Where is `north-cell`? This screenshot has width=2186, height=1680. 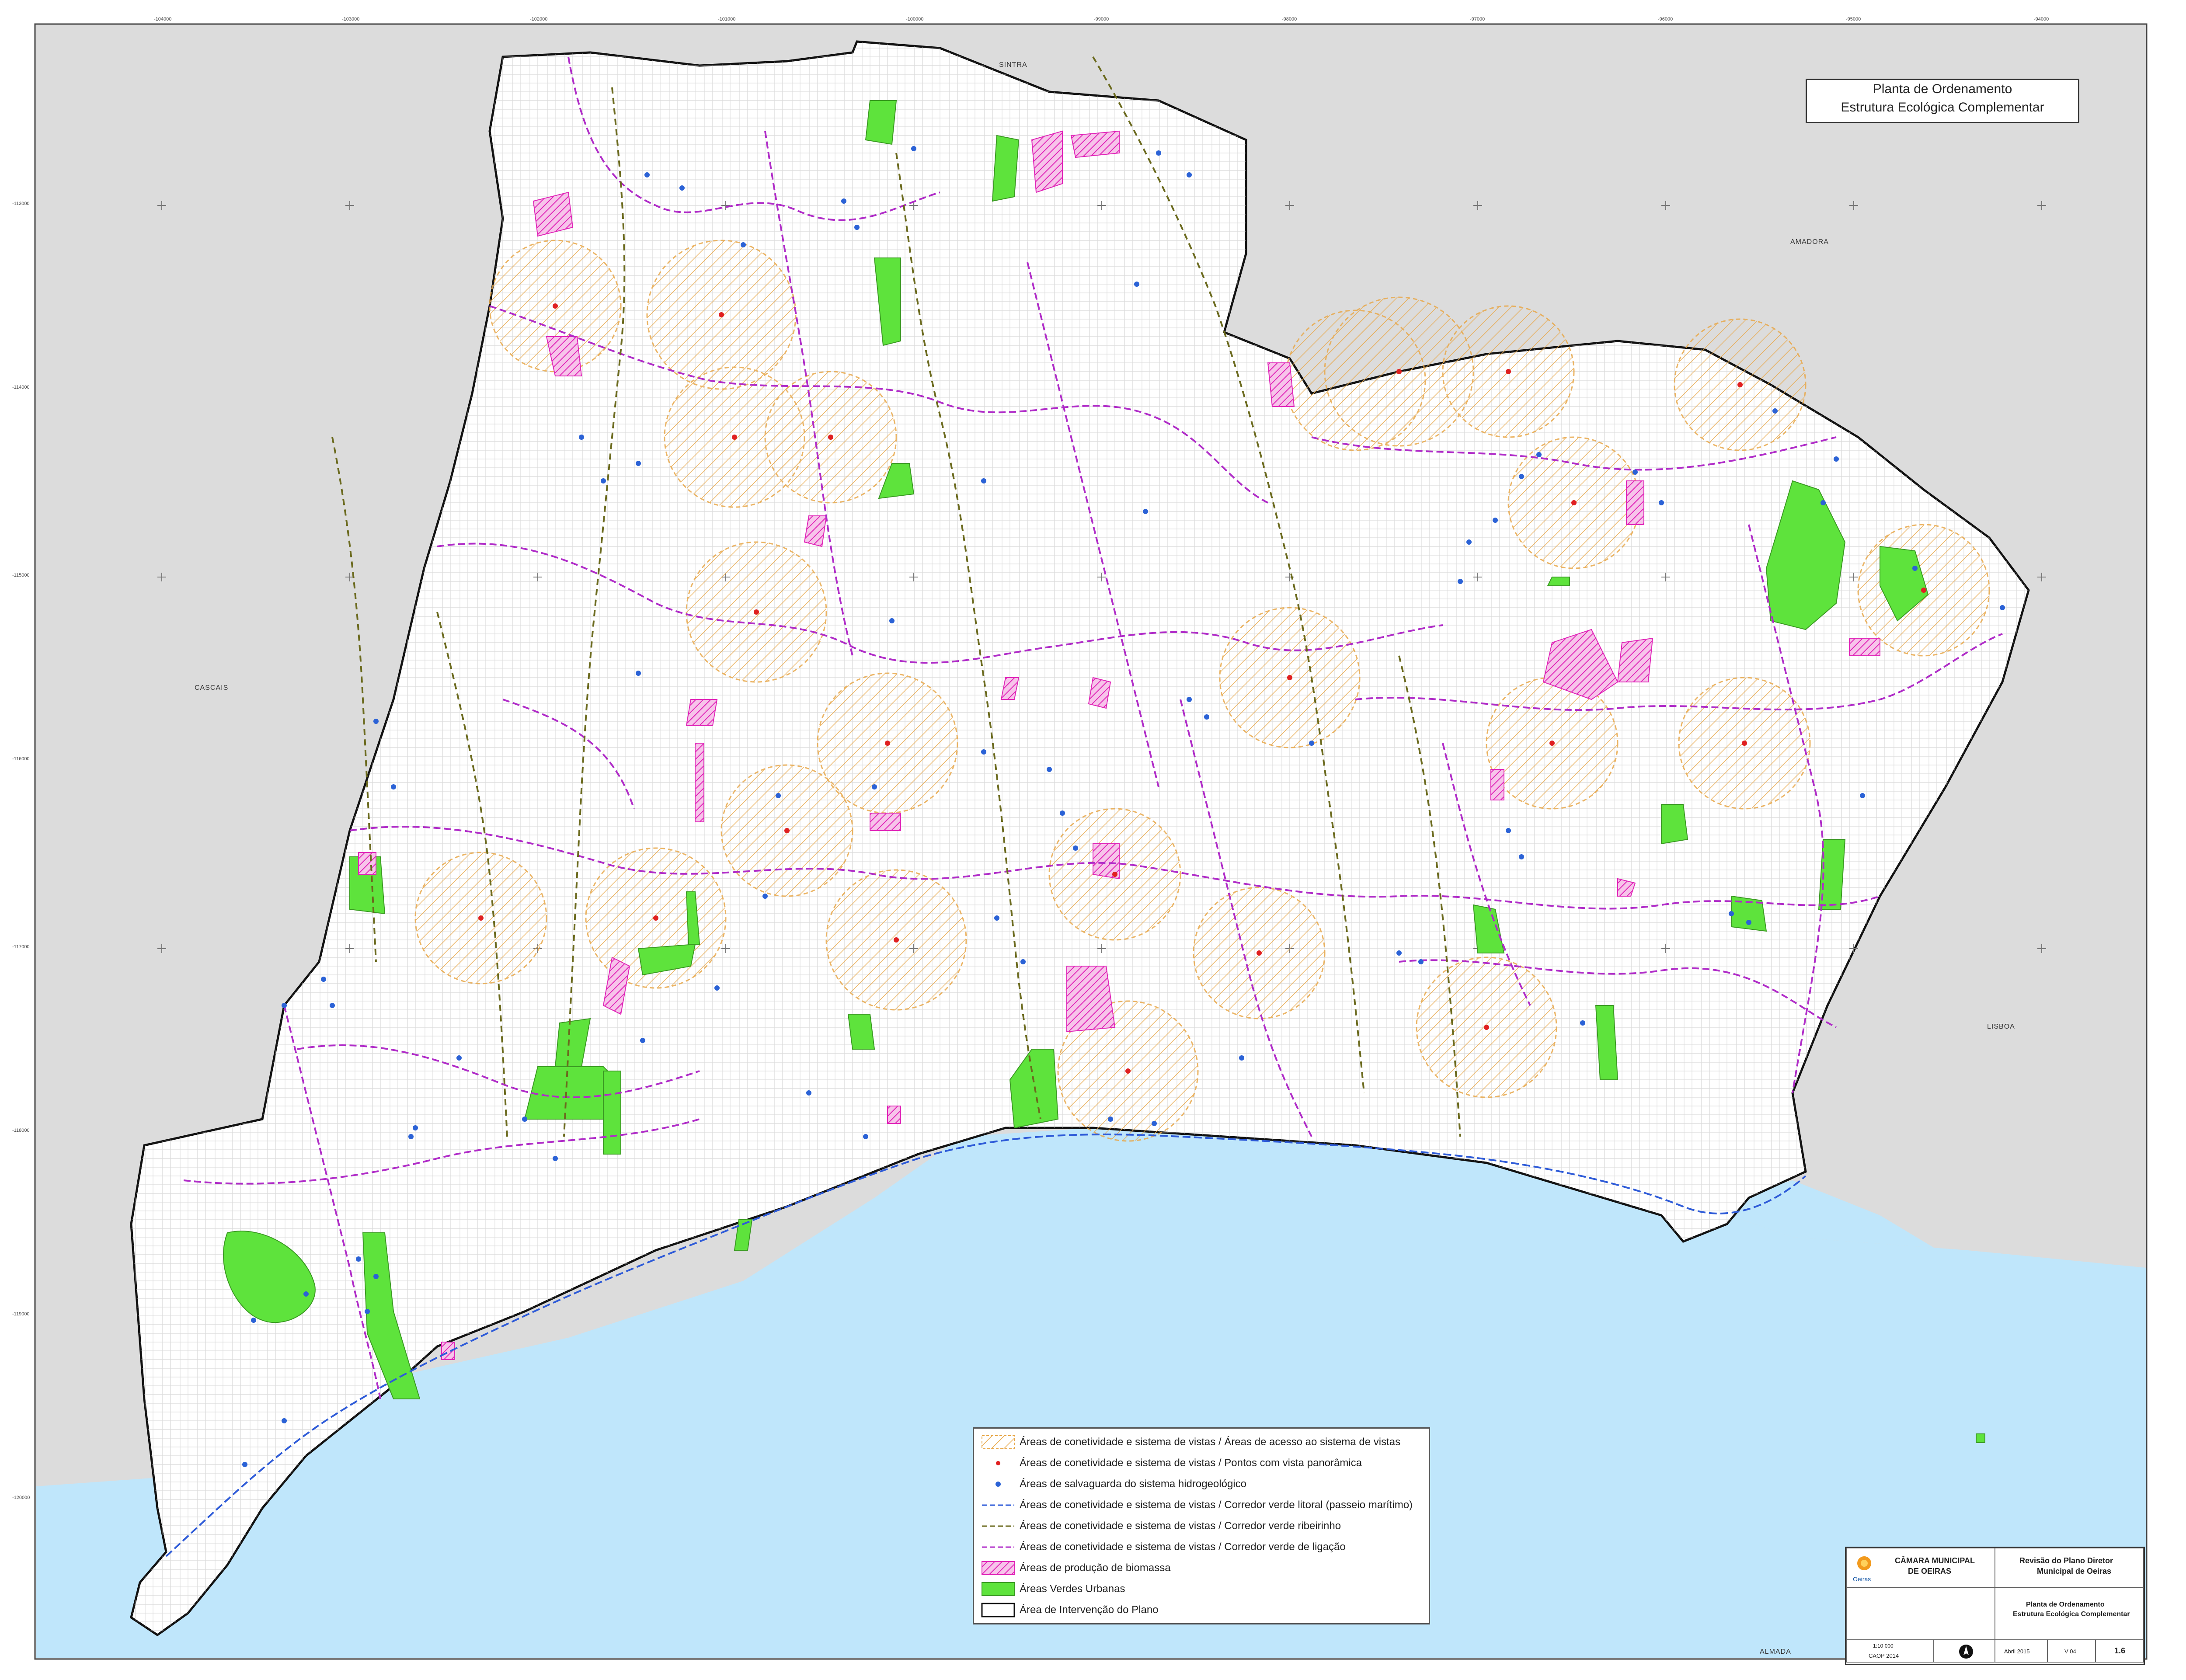
north-cell is located at coordinates (1964, 1651).